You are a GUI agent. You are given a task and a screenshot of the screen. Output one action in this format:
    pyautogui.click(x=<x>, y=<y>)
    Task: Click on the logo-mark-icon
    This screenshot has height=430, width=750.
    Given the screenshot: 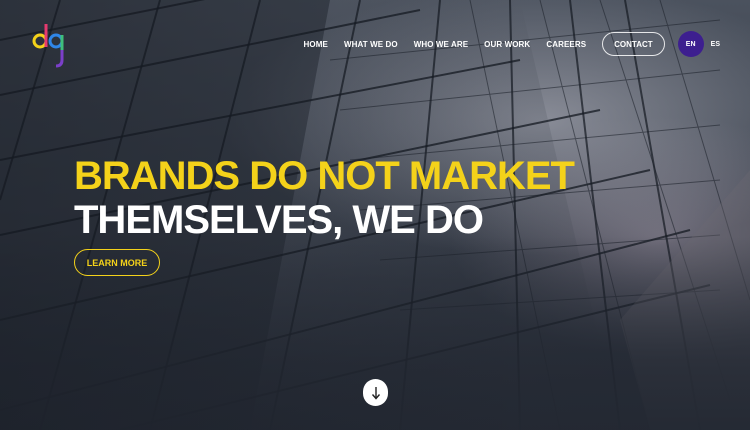 What is the action you would take?
    pyautogui.click(x=48, y=46)
    